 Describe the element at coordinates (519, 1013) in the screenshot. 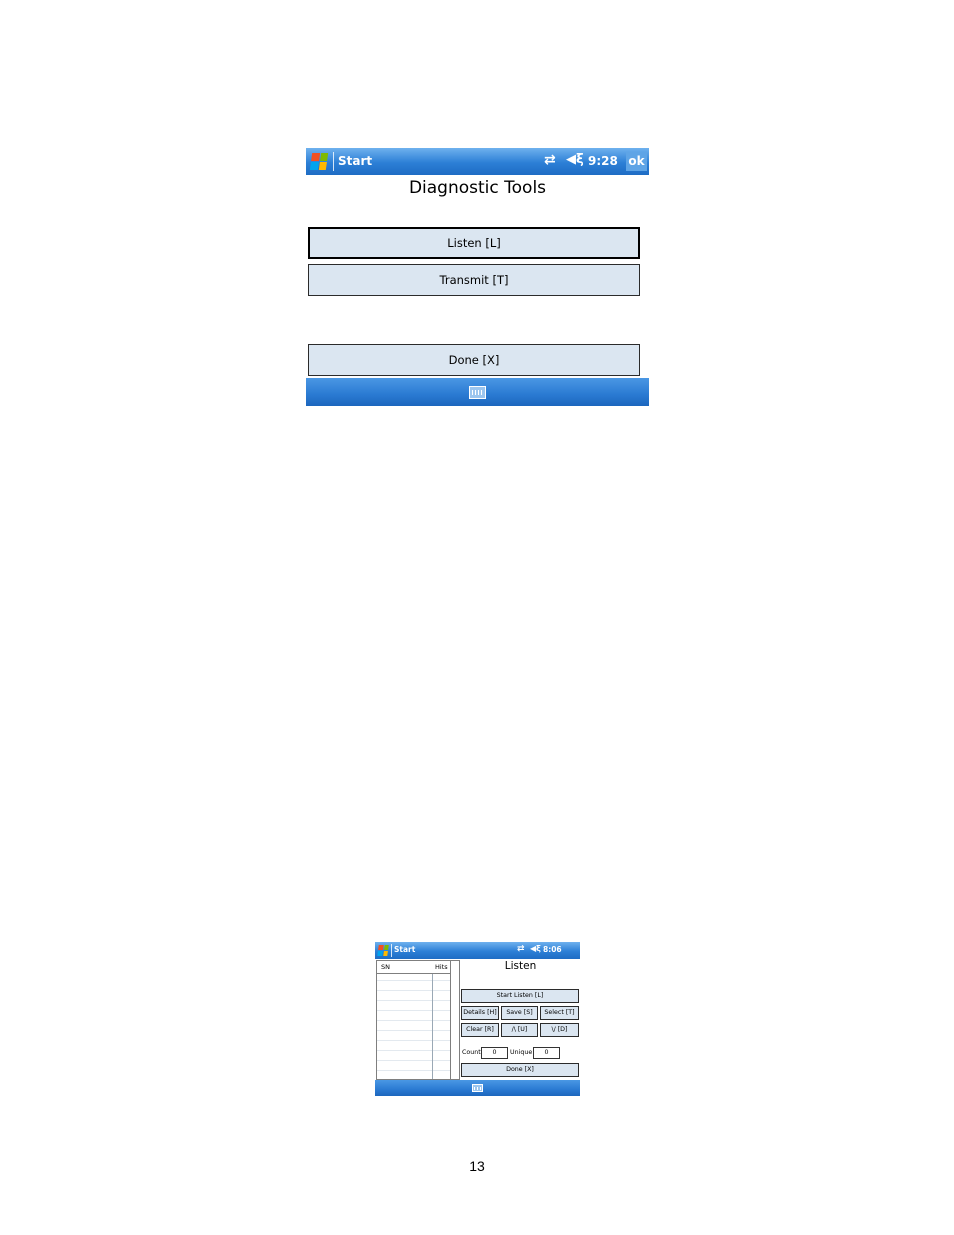

I see `save-button: Save [S]` at that location.